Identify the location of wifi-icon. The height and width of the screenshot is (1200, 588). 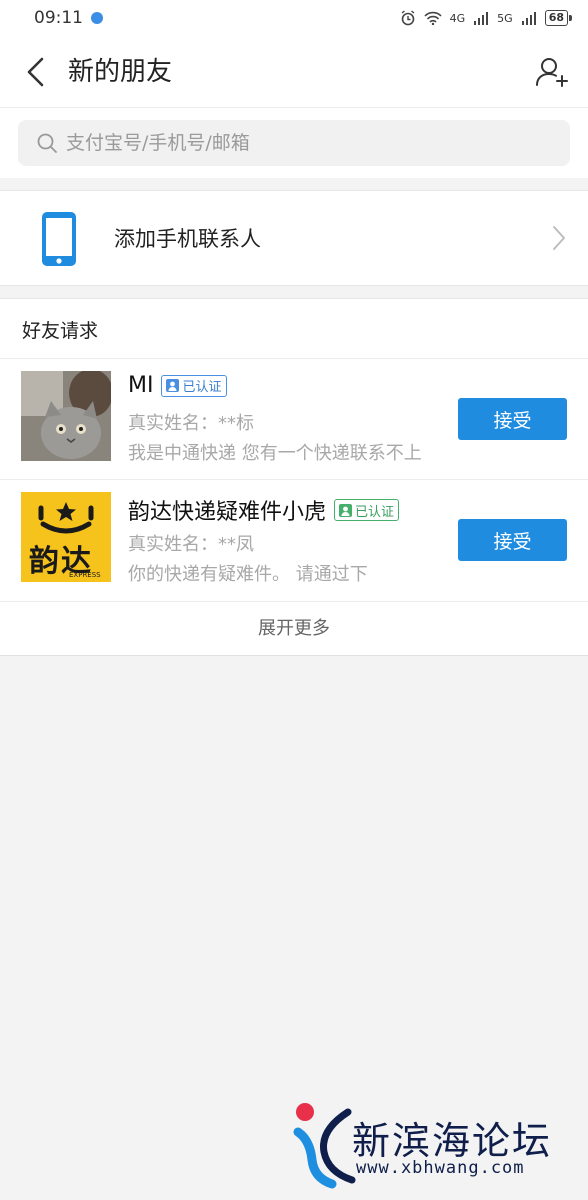
(433, 18).